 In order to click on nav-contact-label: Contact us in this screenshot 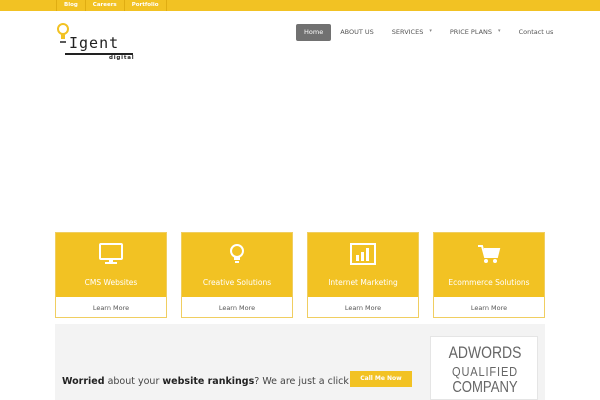, I will do `click(536, 32)`.